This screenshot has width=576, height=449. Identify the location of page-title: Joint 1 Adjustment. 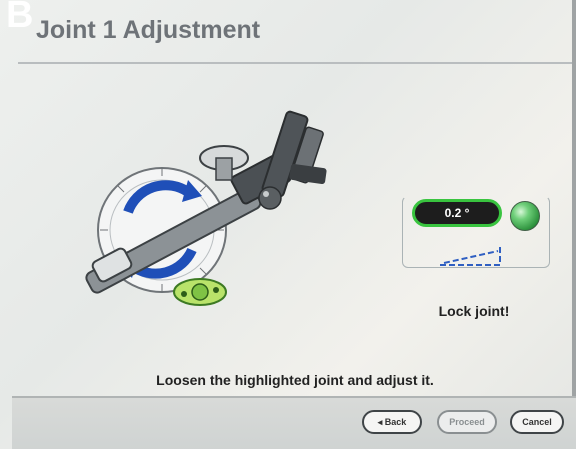
(148, 30).